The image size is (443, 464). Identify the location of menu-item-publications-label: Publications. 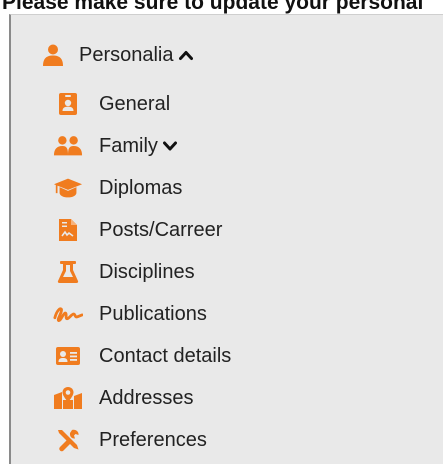
(153, 313).